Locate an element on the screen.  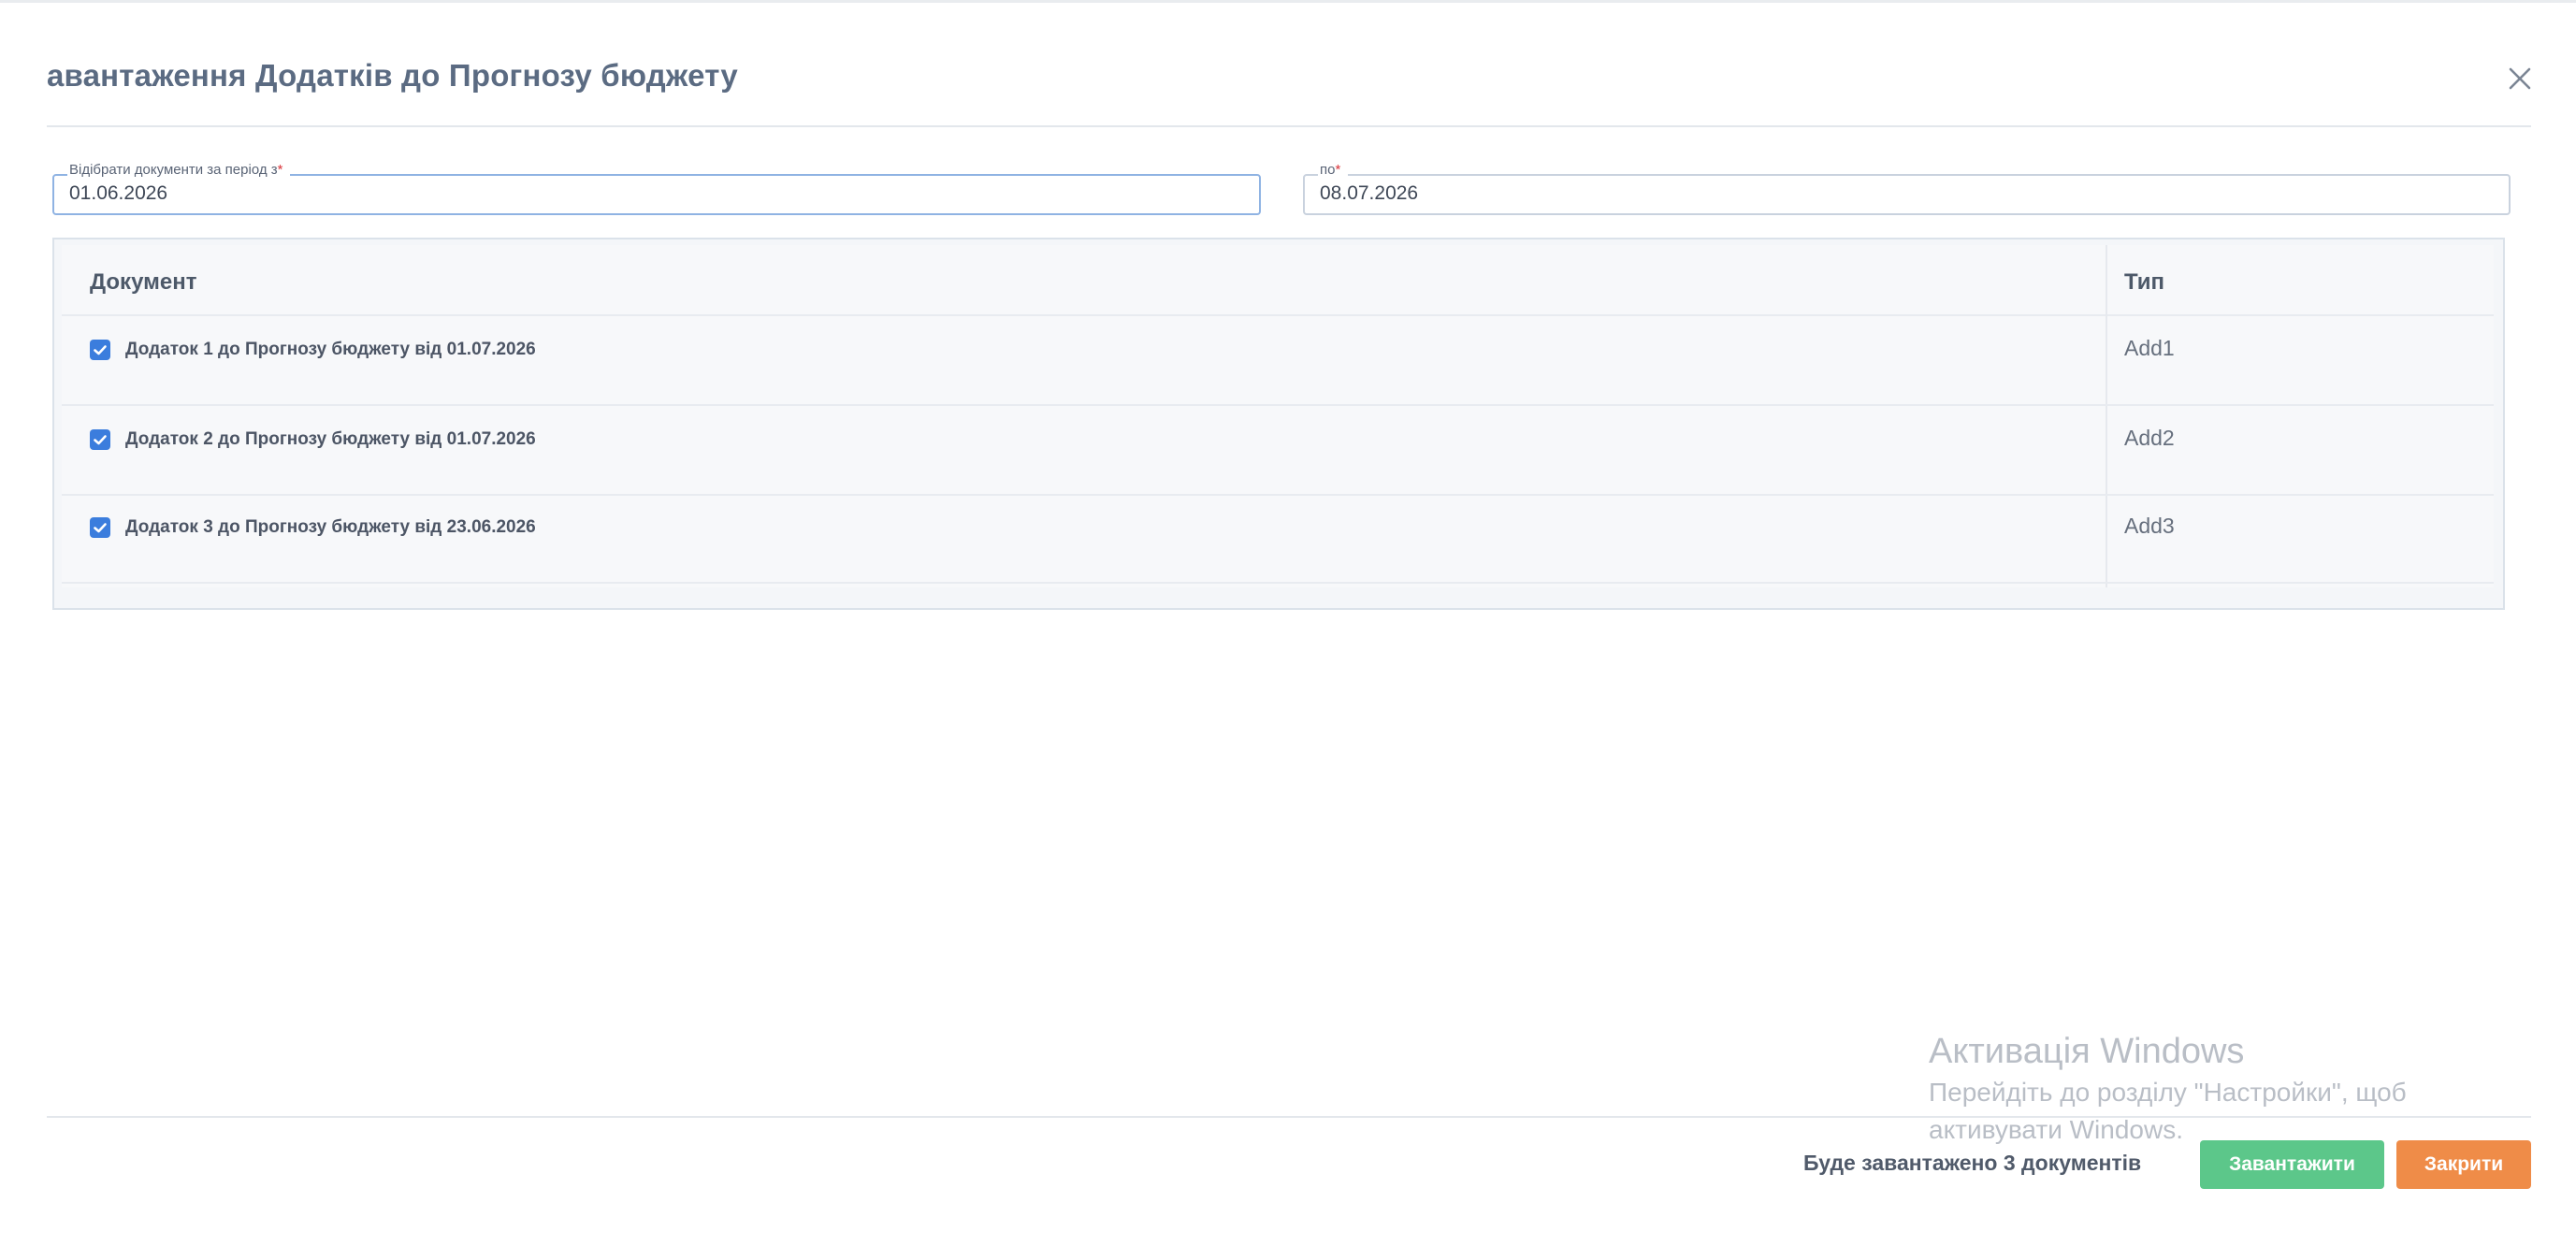
load-button: Завантажити is located at coordinates (2292, 1164).